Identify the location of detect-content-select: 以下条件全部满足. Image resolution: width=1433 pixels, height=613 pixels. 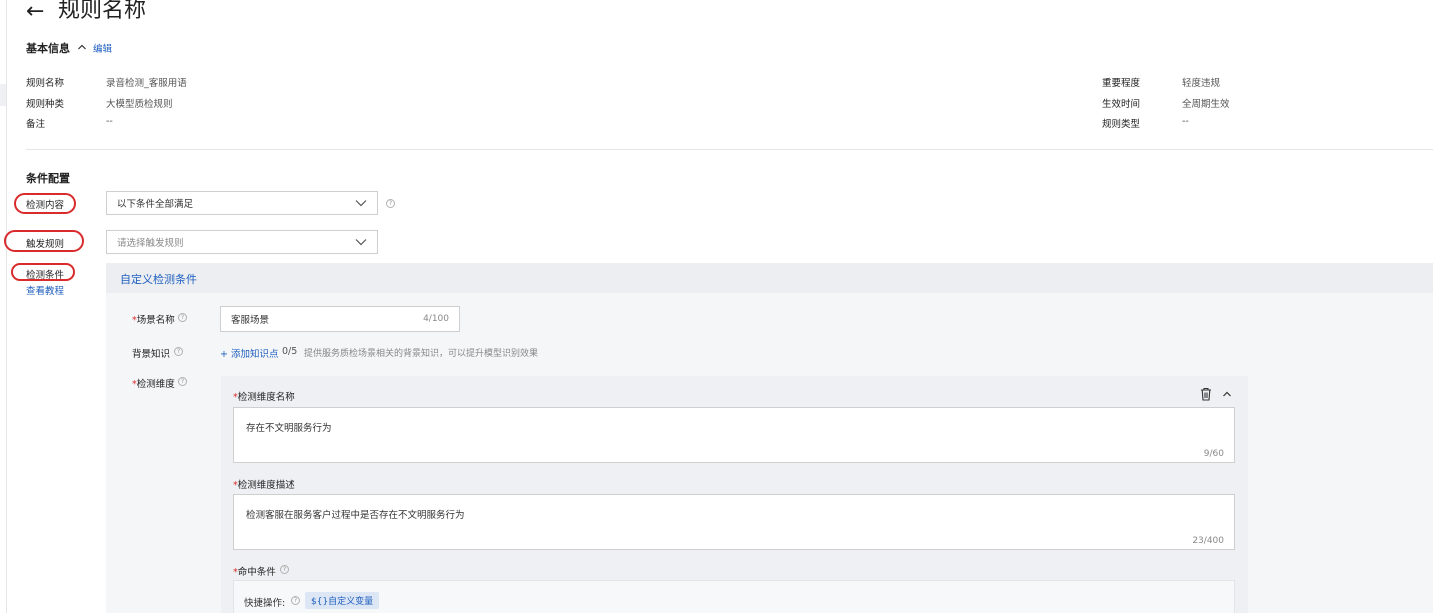
(242, 203).